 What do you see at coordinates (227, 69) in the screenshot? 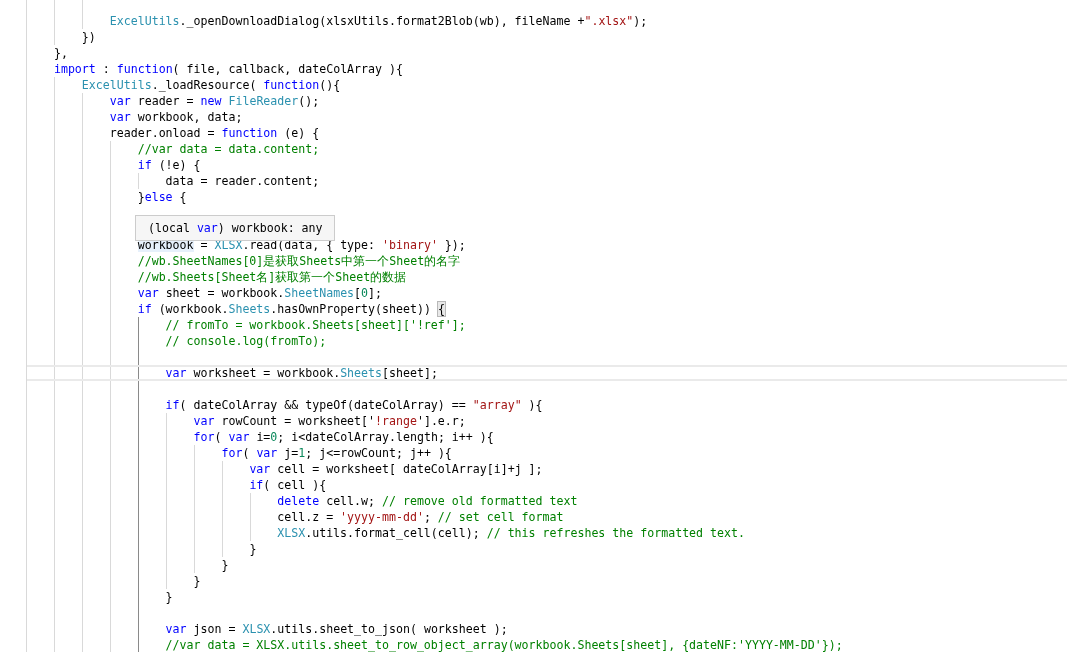
I see `code-line: import : function( file, callback, dateColArray ){` at bounding box center [227, 69].